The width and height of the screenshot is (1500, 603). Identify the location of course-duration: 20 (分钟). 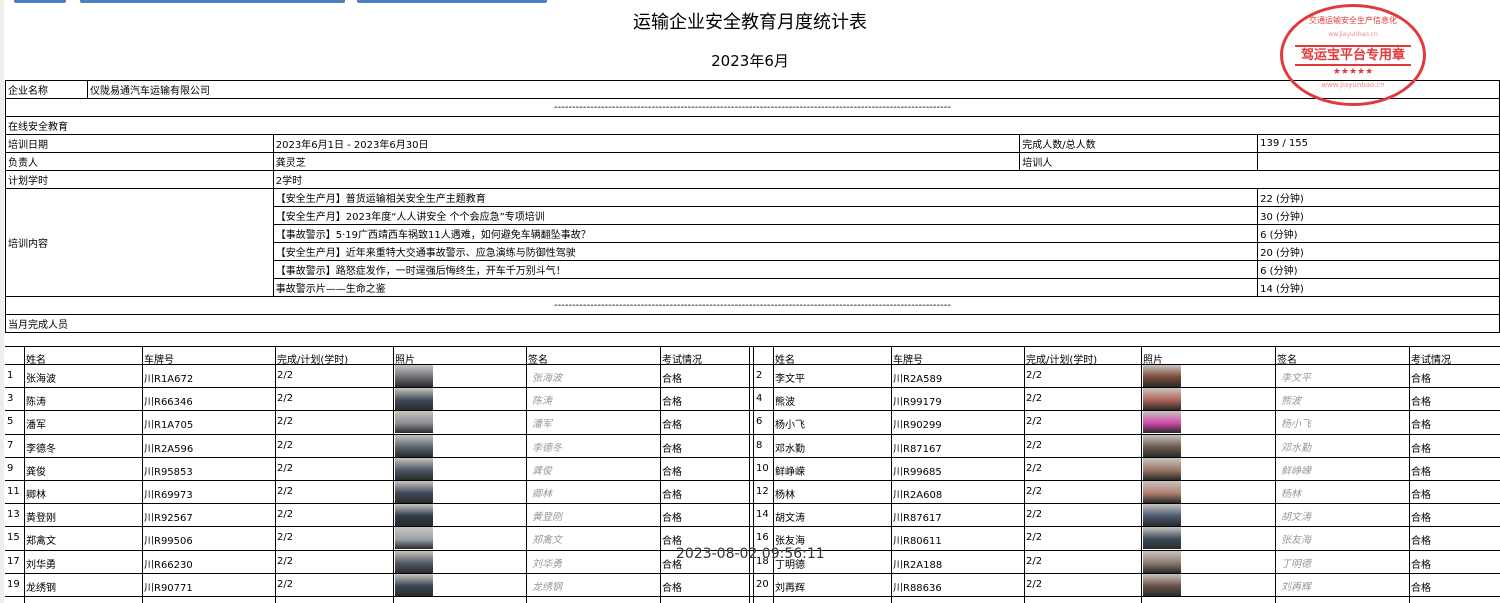
(1378, 251).